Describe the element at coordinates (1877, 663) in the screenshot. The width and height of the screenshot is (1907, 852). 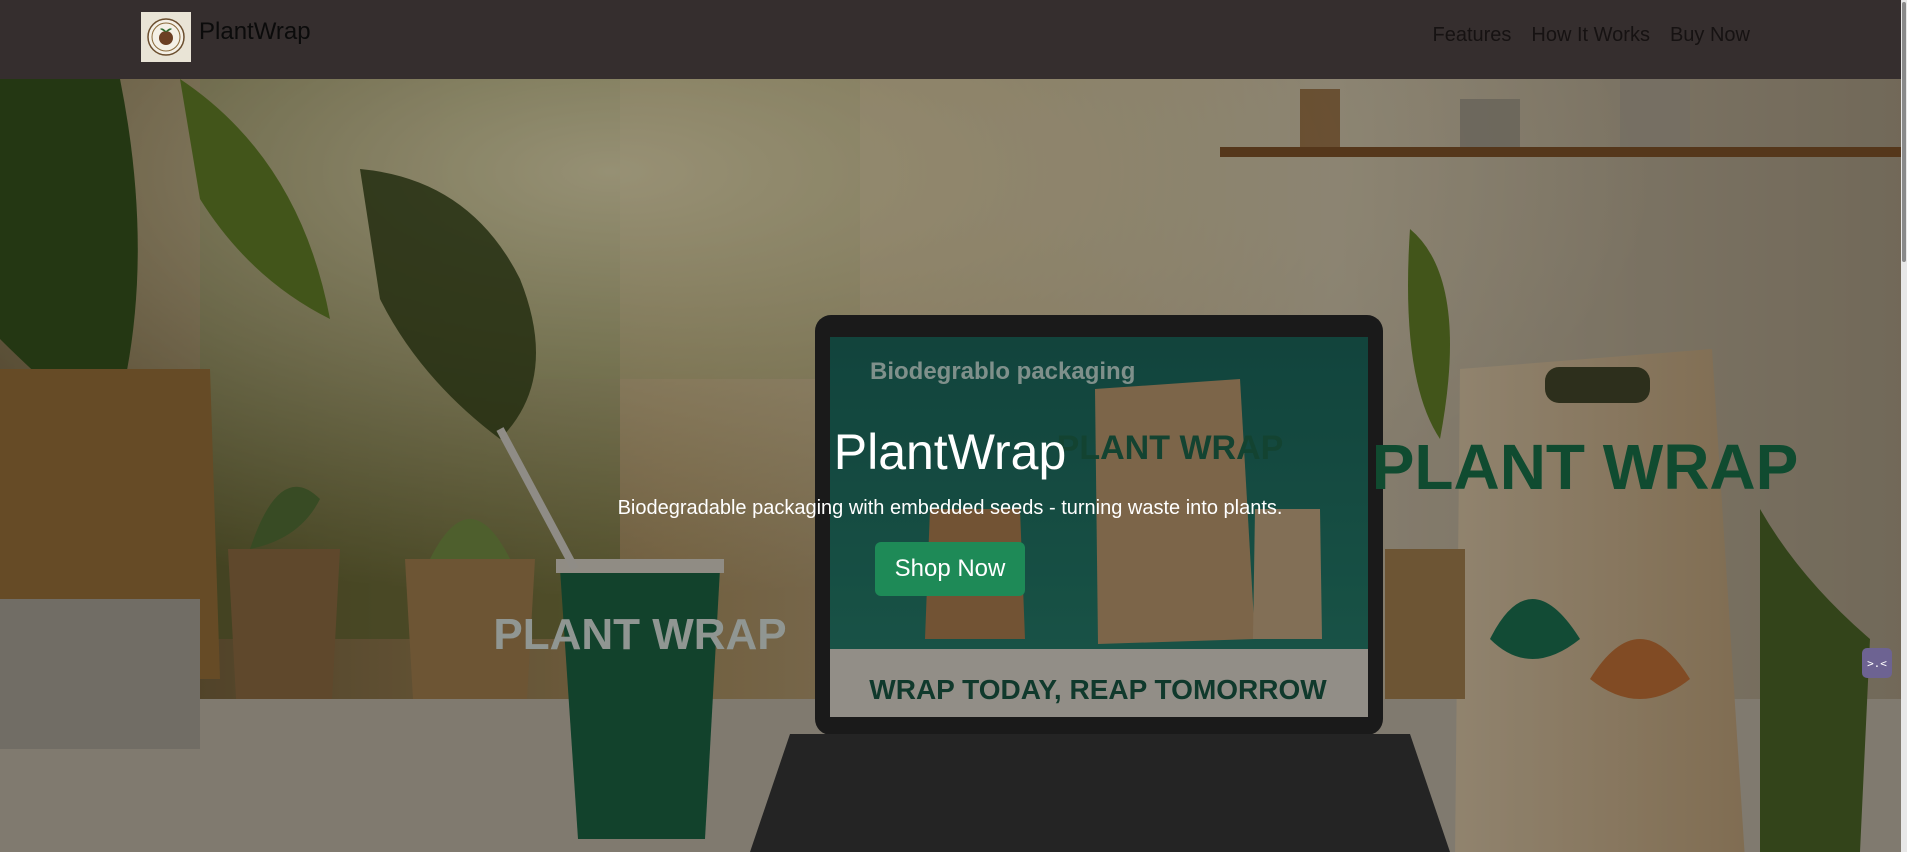
I see `terminal-icon: >.<` at that location.